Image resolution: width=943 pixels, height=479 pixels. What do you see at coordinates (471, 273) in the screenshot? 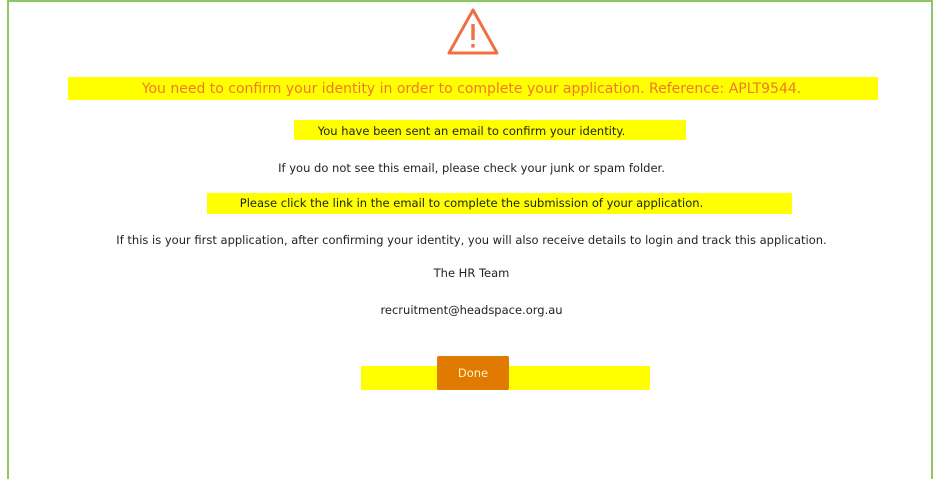
I see `team-signature: The HR Team` at bounding box center [471, 273].